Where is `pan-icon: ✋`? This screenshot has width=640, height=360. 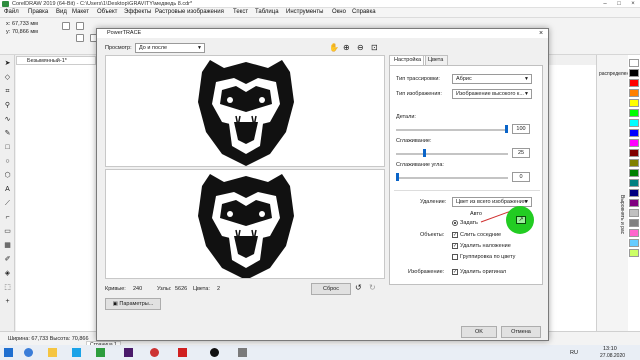 pan-icon: ✋ is located at coordinates (334, 47).